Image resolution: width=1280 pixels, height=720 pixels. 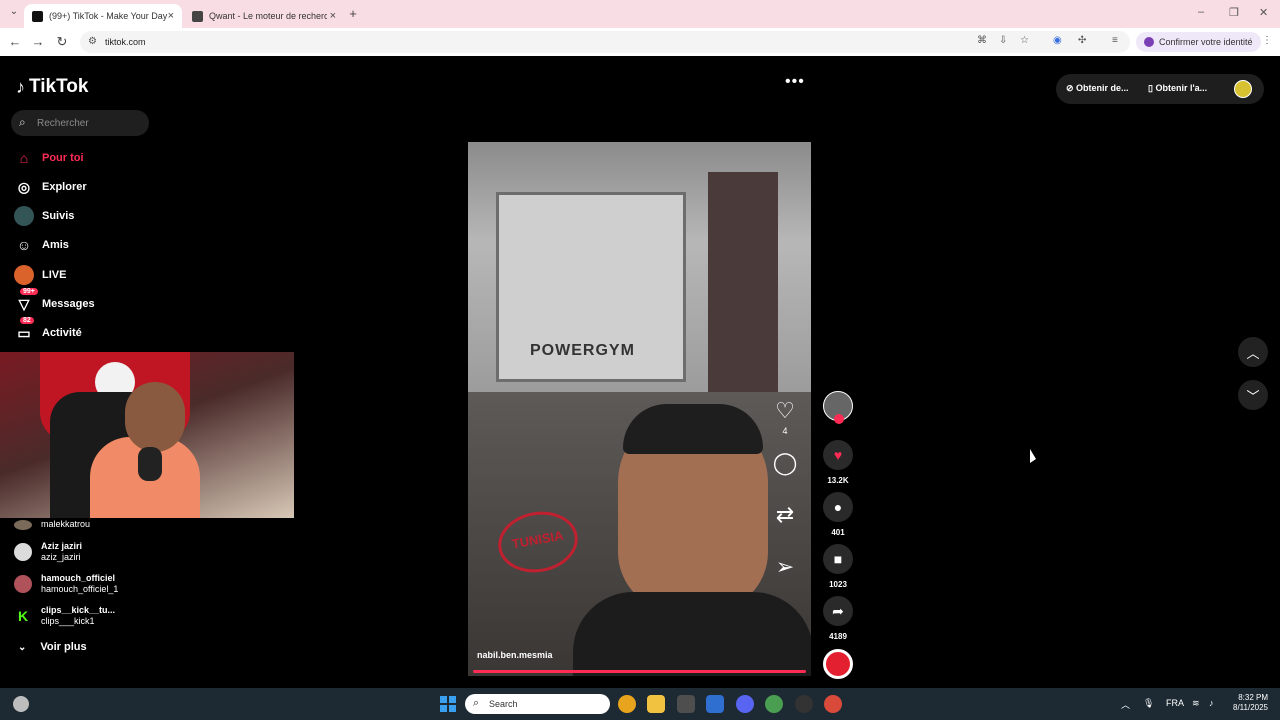 What do you see at coordinates (1115, 40) in the screenshot?
I see `reading-list-icon: ≡` at bounding box center [1115, 40].